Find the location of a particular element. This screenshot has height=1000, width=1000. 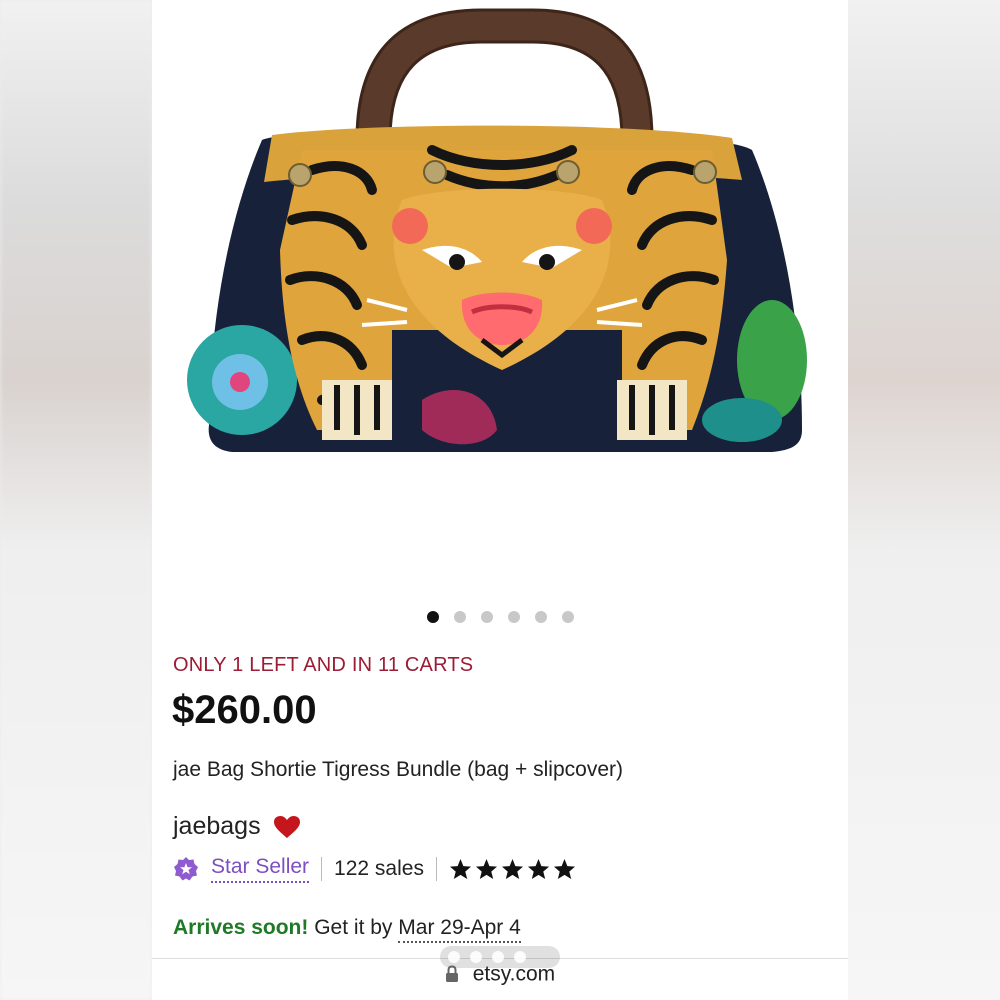

arrives-soon-label: Arrives soon! is located at coordinates (241, 927).